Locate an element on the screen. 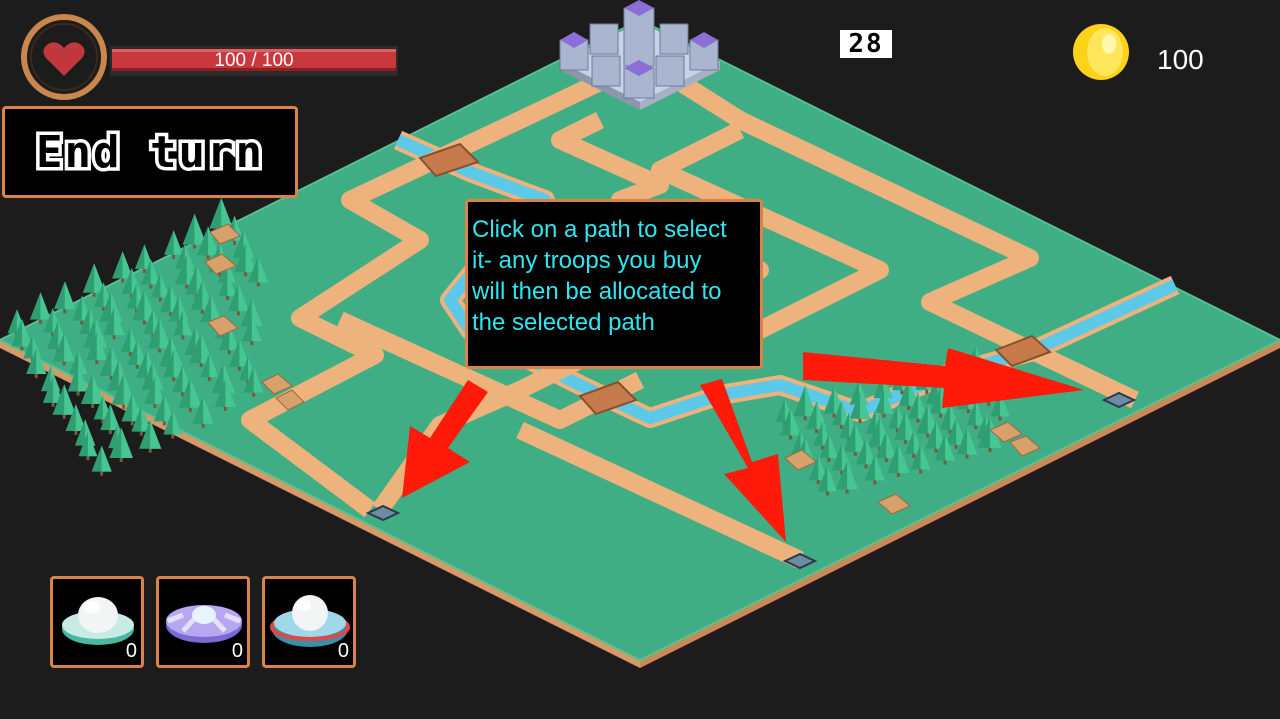 The width and height of the screenshot is (1280, 719). tooltip-line: will then be allocated to is located at coordinates (597, 291).